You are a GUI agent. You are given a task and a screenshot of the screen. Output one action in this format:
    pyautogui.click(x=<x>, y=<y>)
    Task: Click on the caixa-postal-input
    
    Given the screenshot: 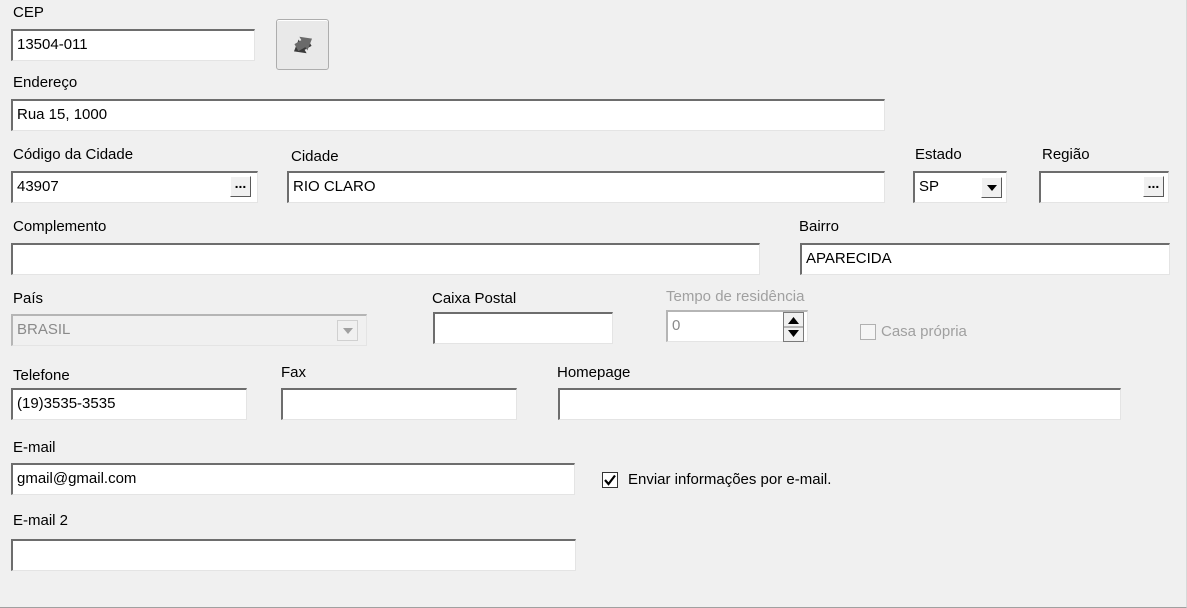 What is the action you would take?
    pyautogui.click(x=523, y=328)
    